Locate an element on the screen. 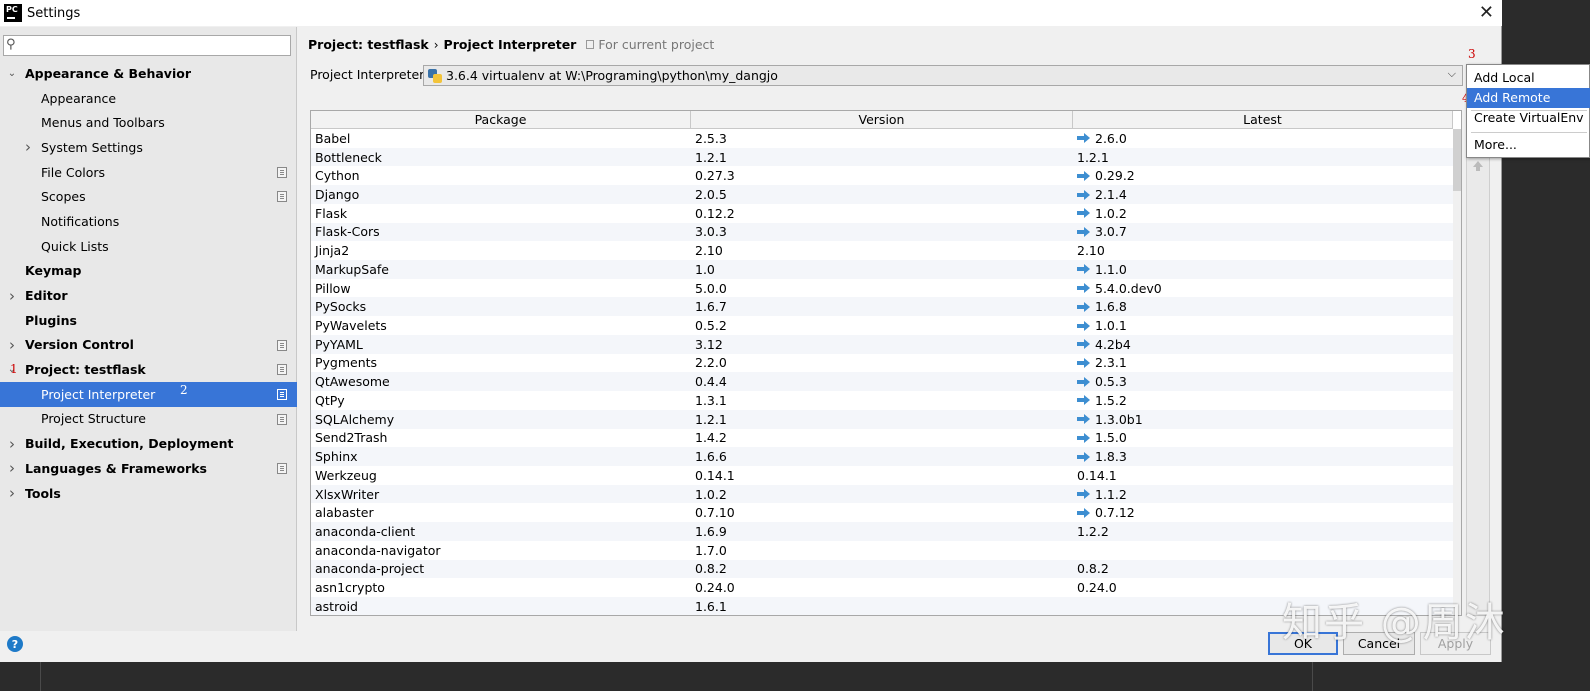 The height and width of the screenshot is (691, 1590). table-row: PyYAML 3.12 4.2b4 is located at coordinates (882, 344).